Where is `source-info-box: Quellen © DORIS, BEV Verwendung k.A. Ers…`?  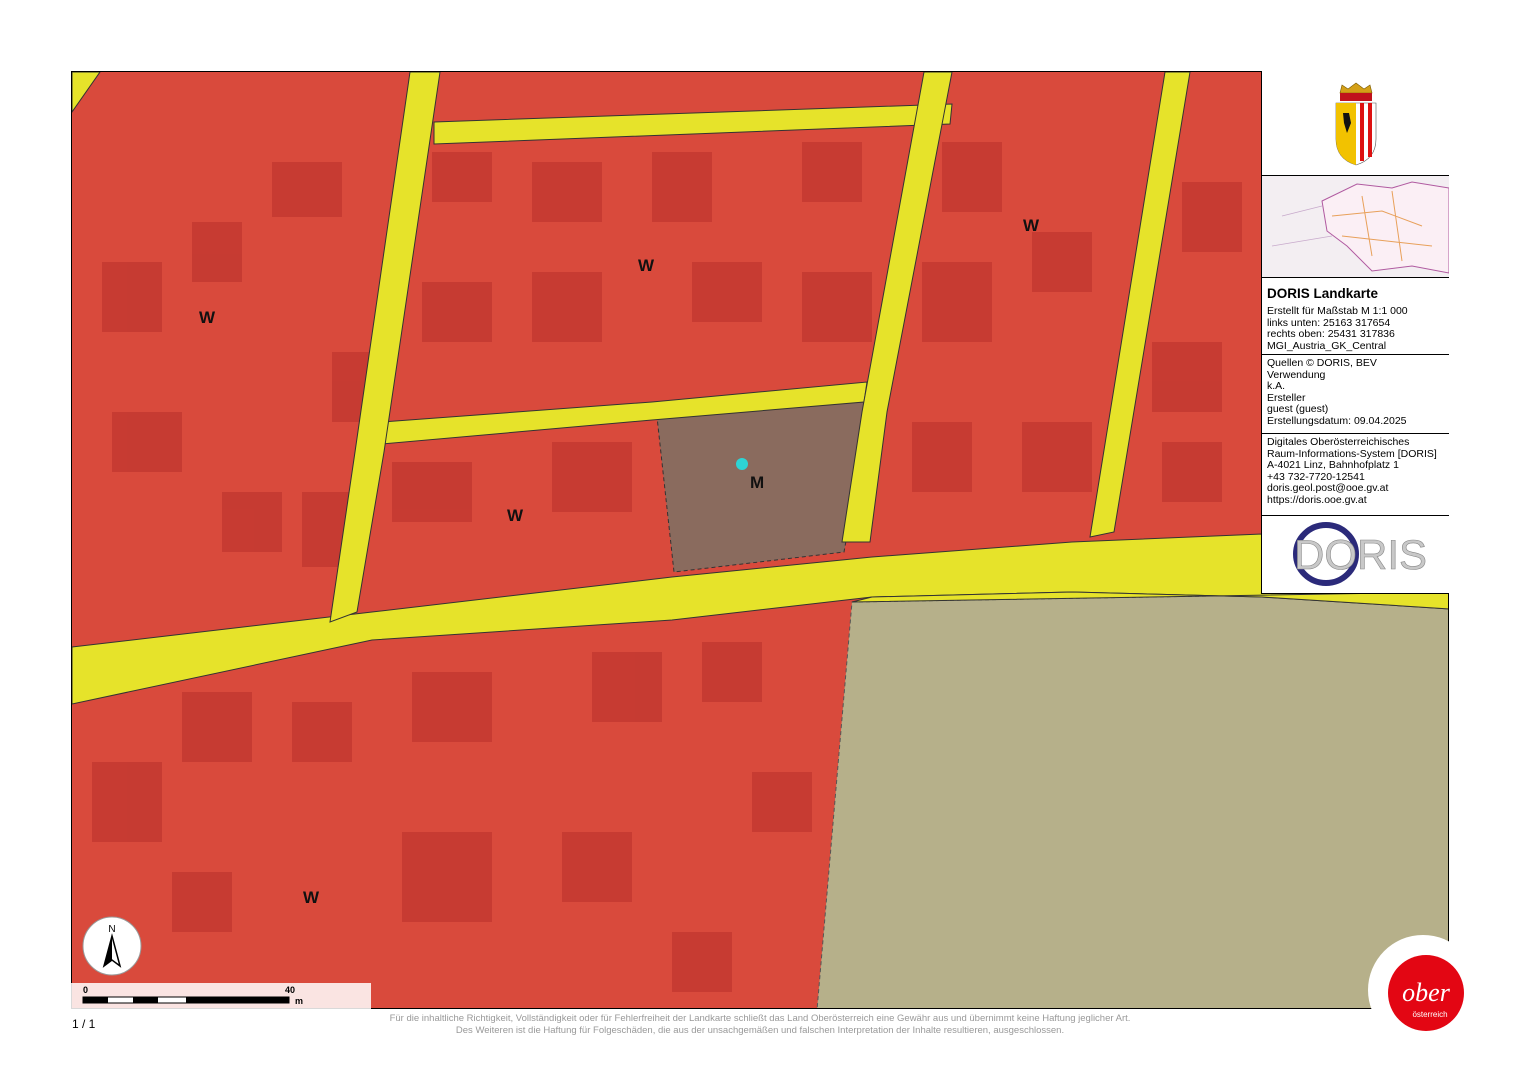 source-info-box: Quellen © DORIS, BEV Verwendung k.A. Ers… is located at coordinates (1355, 394).